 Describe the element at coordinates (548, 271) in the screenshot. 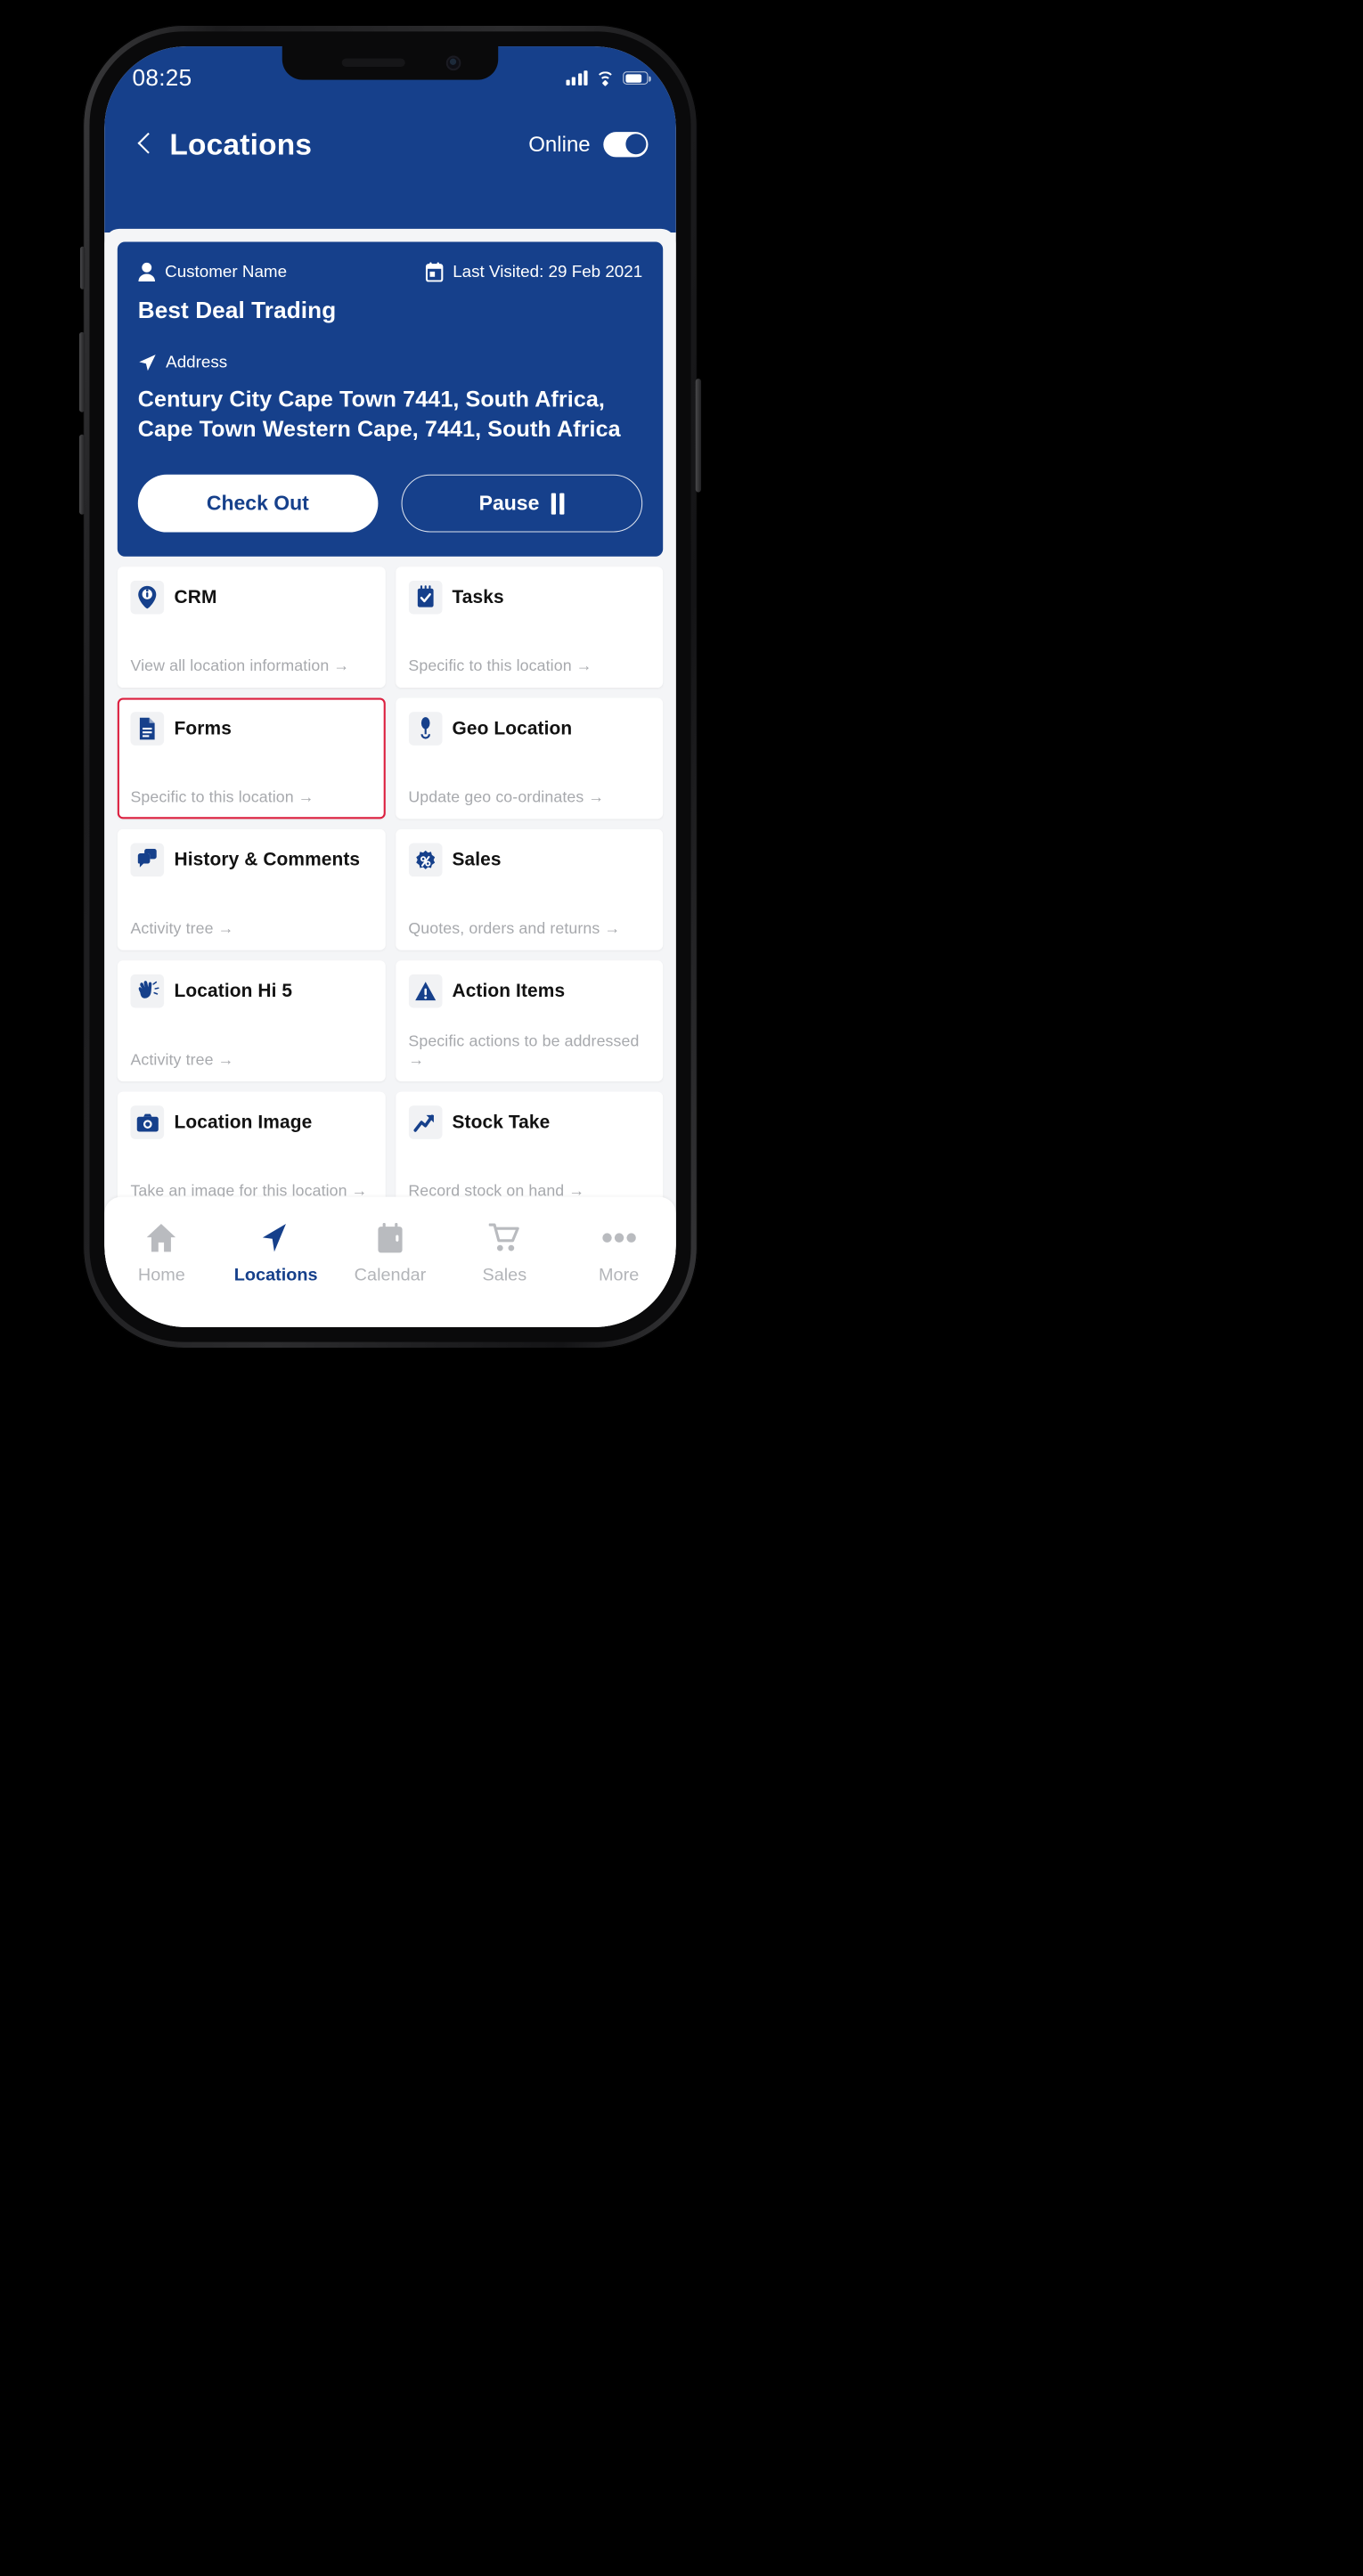

I see `last-visited-text: Last Visited: 29 Feb 2021` at that location.